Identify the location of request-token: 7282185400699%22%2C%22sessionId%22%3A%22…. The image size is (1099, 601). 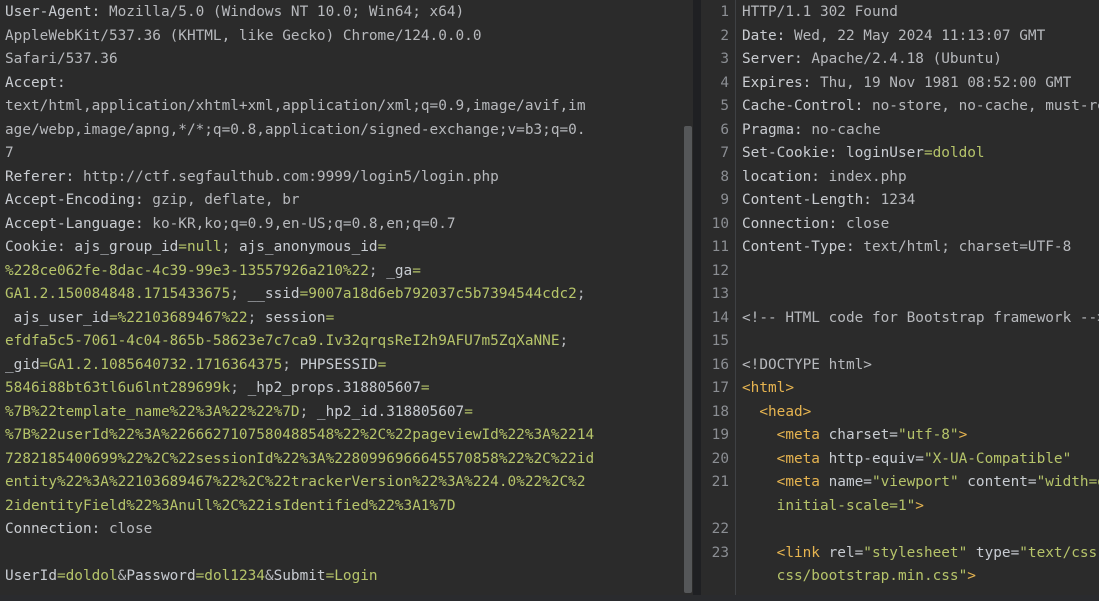
(300, 458).